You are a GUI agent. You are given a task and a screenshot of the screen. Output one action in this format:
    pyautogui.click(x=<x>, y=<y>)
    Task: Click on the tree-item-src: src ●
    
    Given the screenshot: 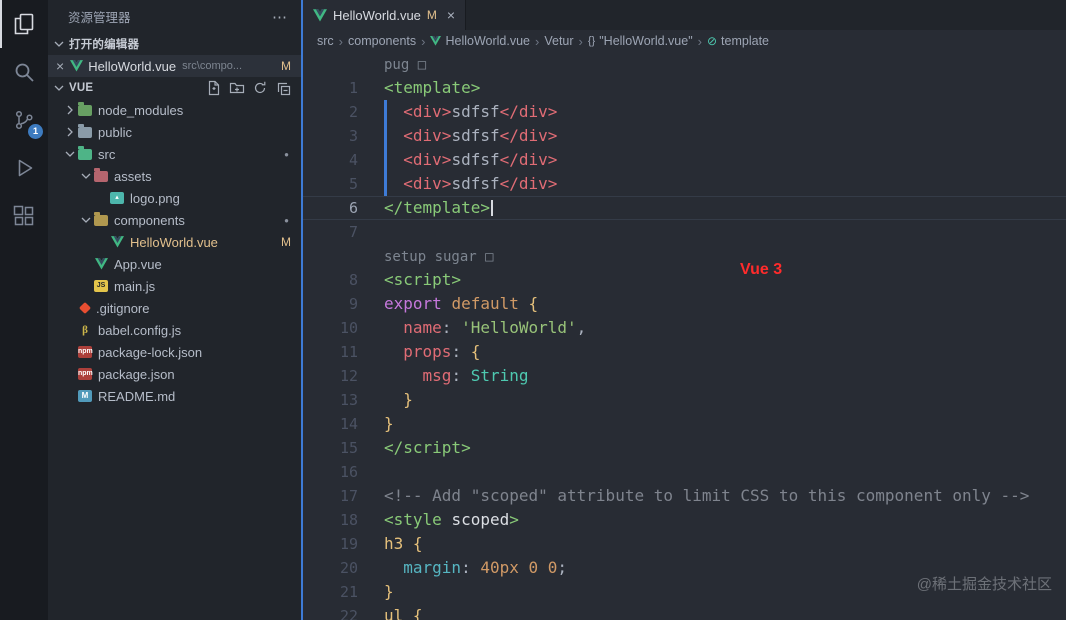 What is the action you would take?
    pyautogui.click(x=174, y=154)
    